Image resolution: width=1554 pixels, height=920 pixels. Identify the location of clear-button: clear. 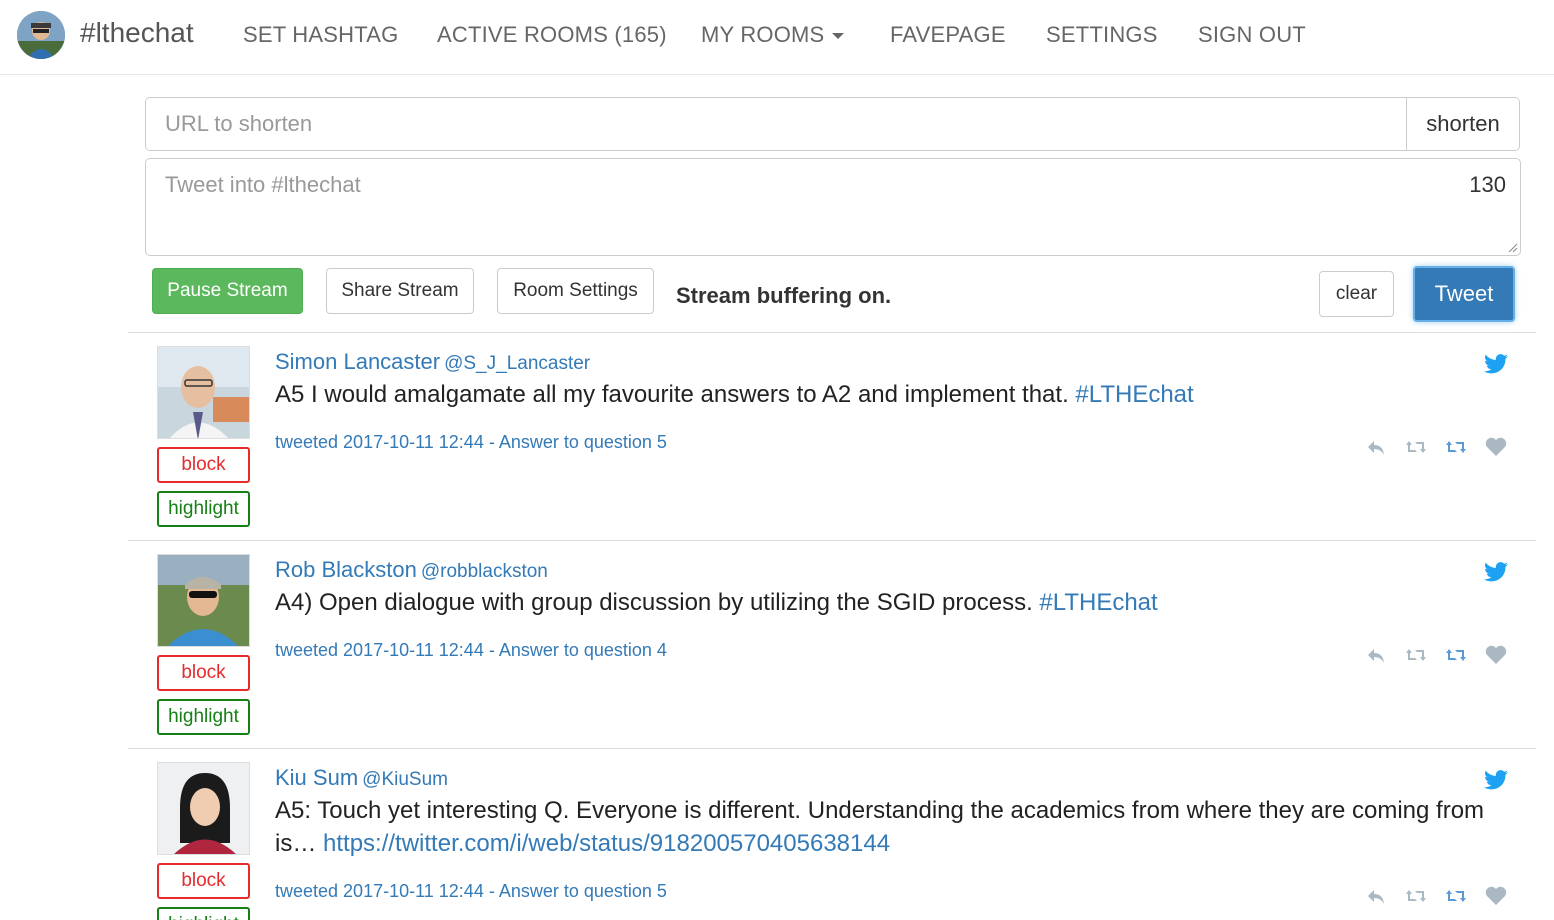
(1356, 294).